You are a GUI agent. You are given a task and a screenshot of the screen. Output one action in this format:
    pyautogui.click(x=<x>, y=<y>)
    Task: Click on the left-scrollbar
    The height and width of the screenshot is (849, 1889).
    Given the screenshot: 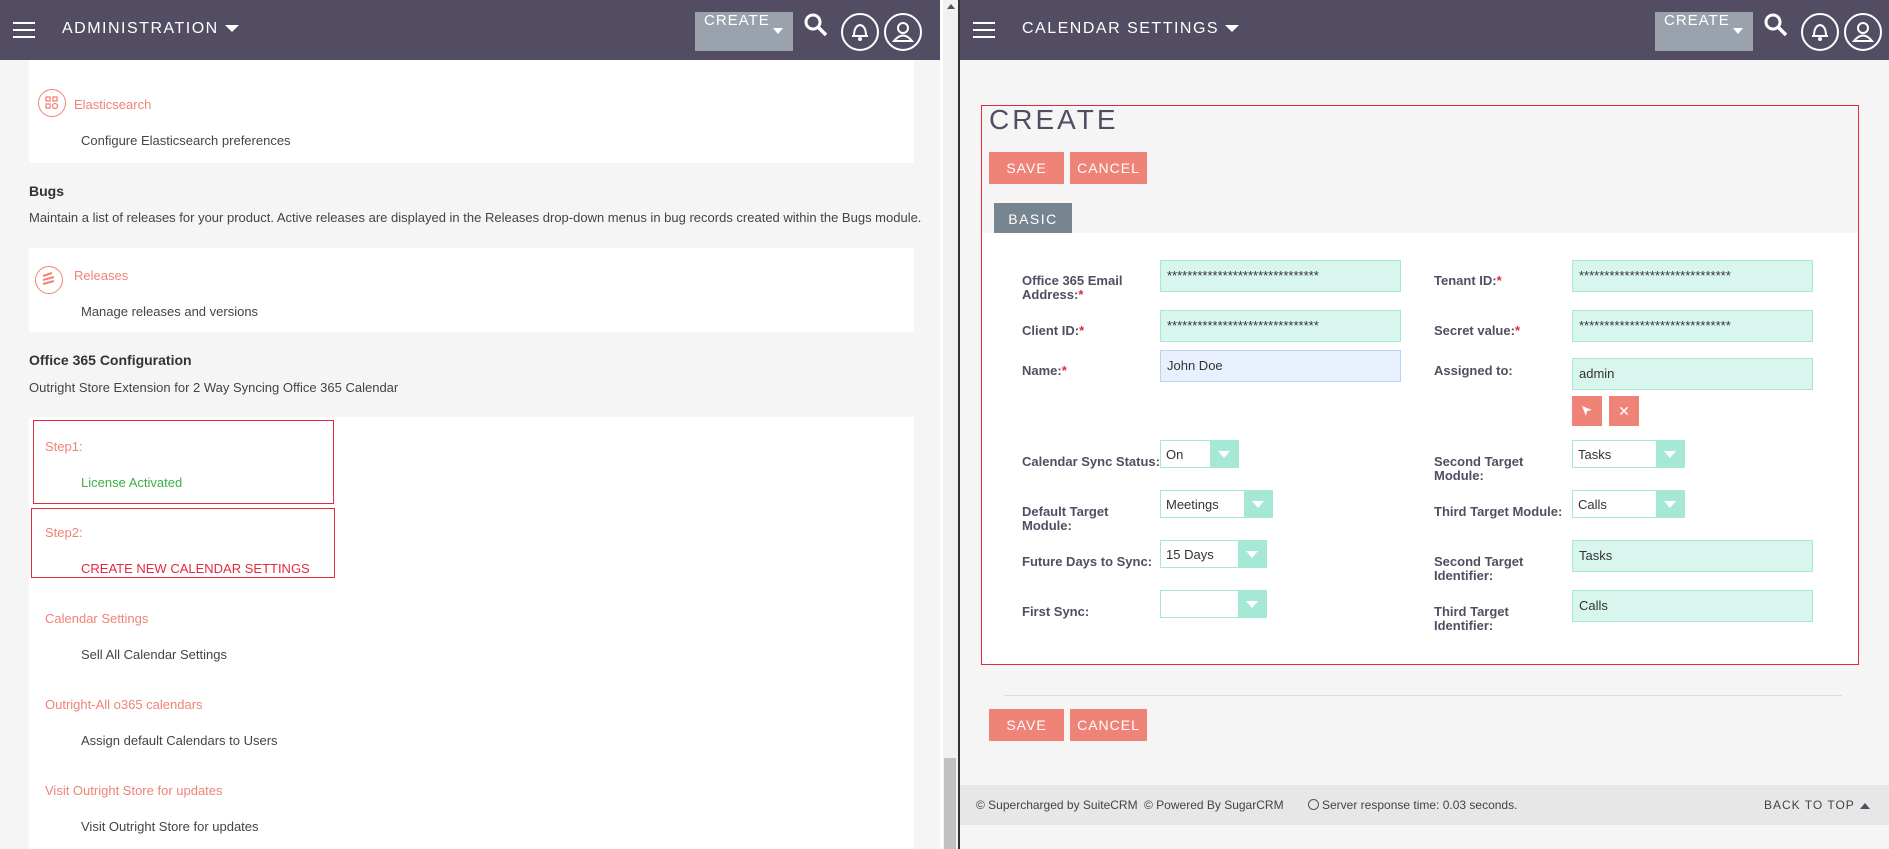 What is the action you would take?
    pyautogui.click(x=950, y=424)
    